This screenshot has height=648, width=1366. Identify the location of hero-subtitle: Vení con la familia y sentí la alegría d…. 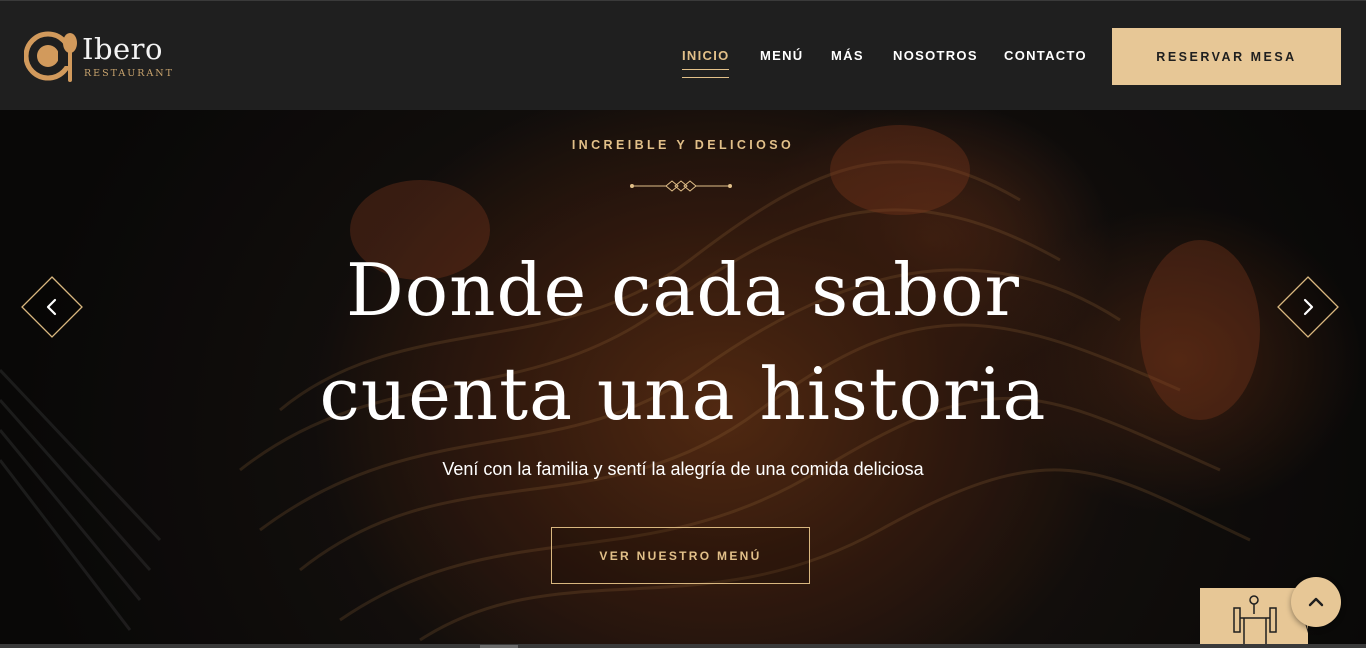
(683, 469).